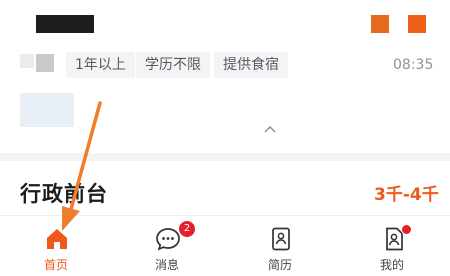 The image size is (450, 276). Describe the element at coordinates (281, 239) in the screenshot. I see `resume-icon` at that location.